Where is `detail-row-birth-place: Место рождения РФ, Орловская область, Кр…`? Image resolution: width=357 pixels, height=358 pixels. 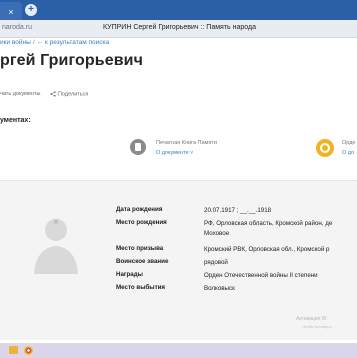
detail-row-birth-place: Место рождения РФ, Орловская область, Кр… is located at coordinates (236, 232).